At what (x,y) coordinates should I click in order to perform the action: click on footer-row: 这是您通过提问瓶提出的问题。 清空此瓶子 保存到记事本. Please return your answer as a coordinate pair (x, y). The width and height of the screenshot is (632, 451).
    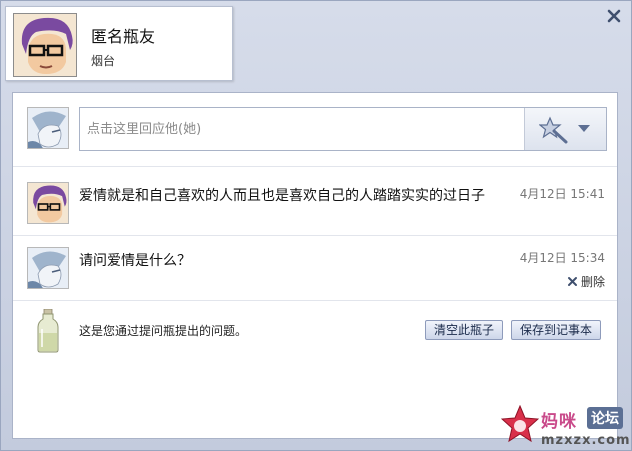
    Looking at the image, I should click on (315, 331).